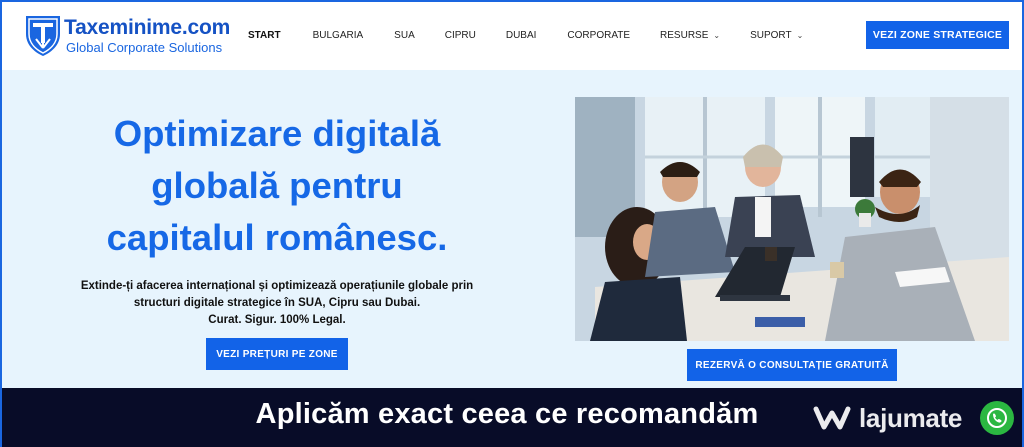 Image resolution: width=1024 pixels, height=447 pixels. I want to click on nav-item-start: START, so click(264, 35).